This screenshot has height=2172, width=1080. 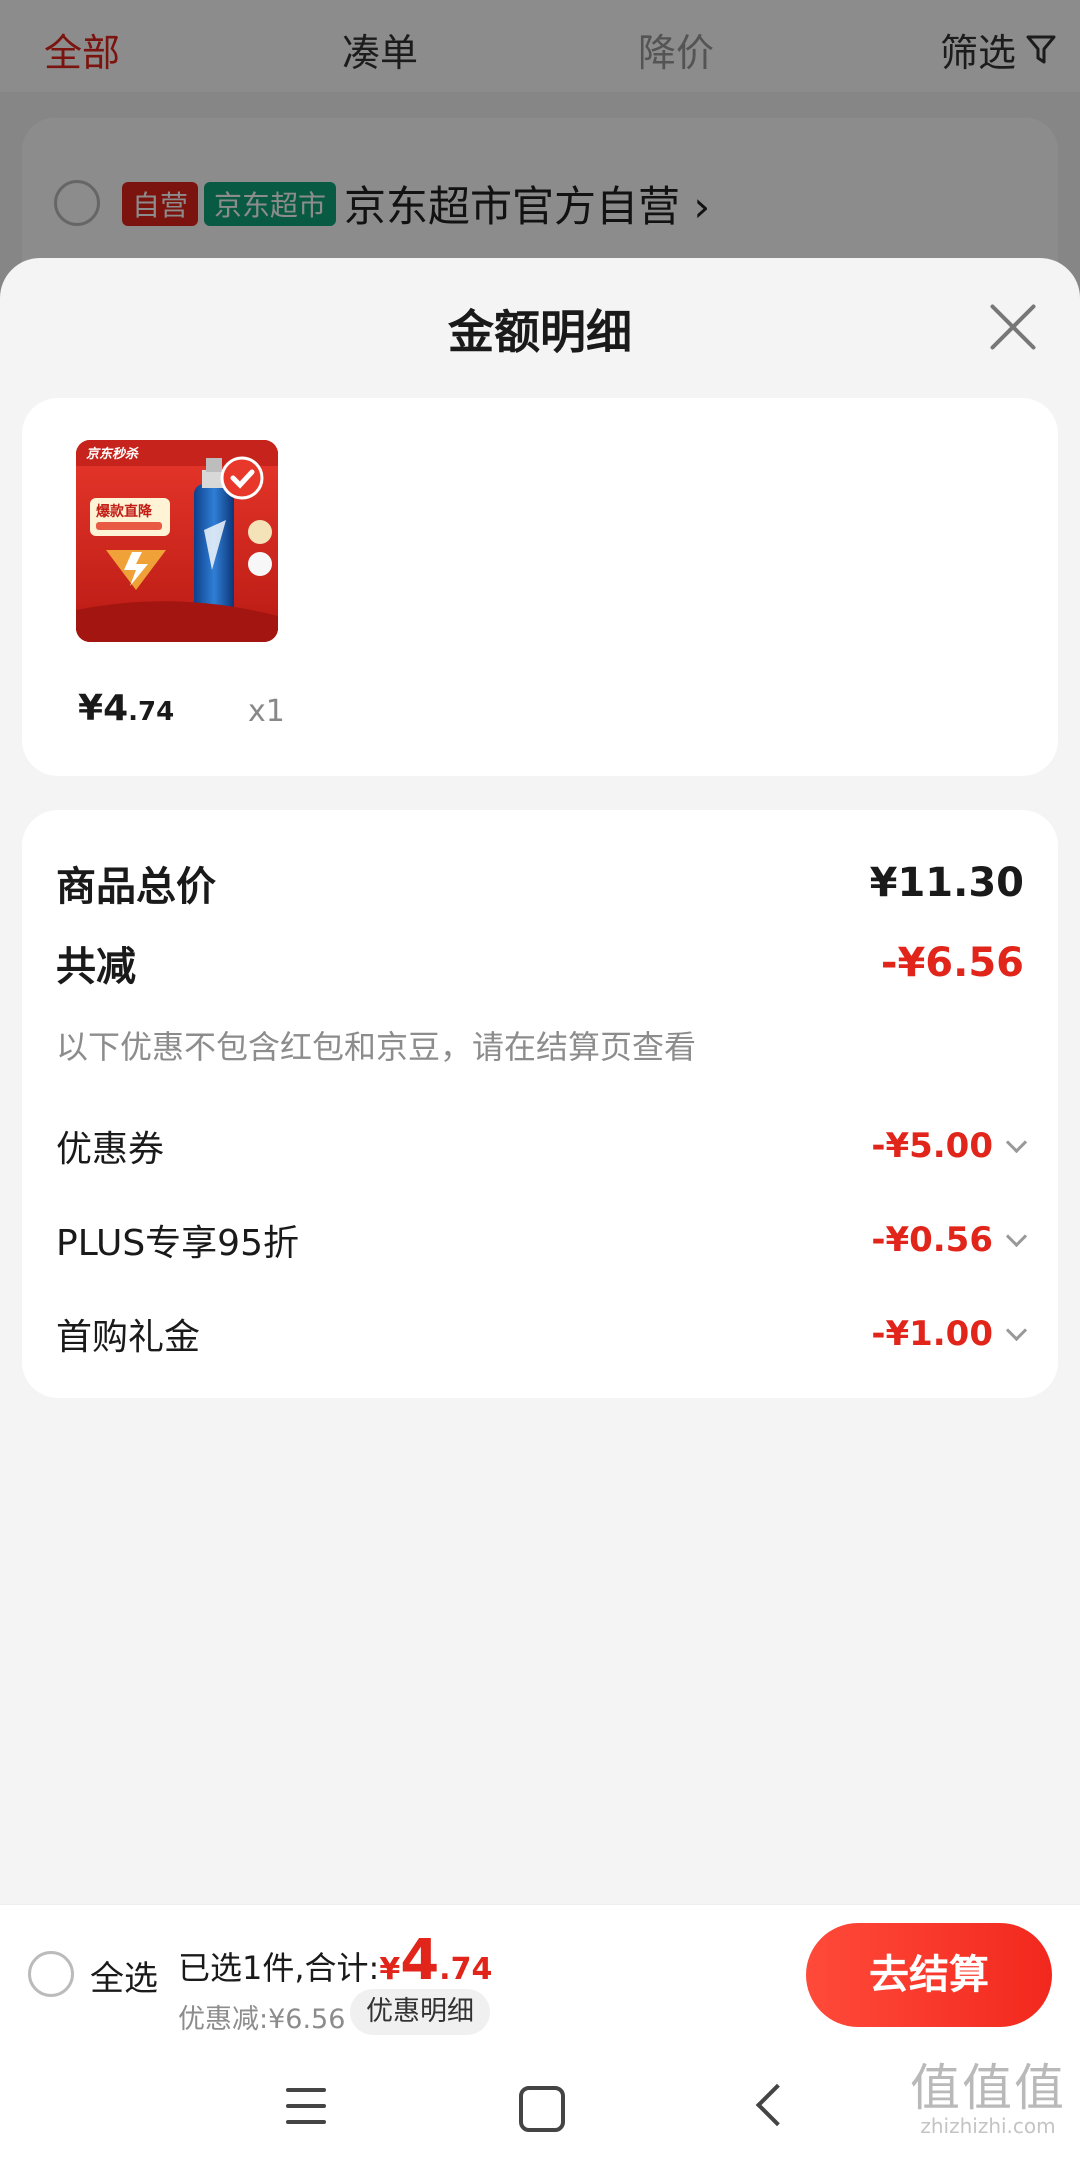 I want to click on discount-amount-text: 优惠减:¥6.56, so click(x=262, y=2019).